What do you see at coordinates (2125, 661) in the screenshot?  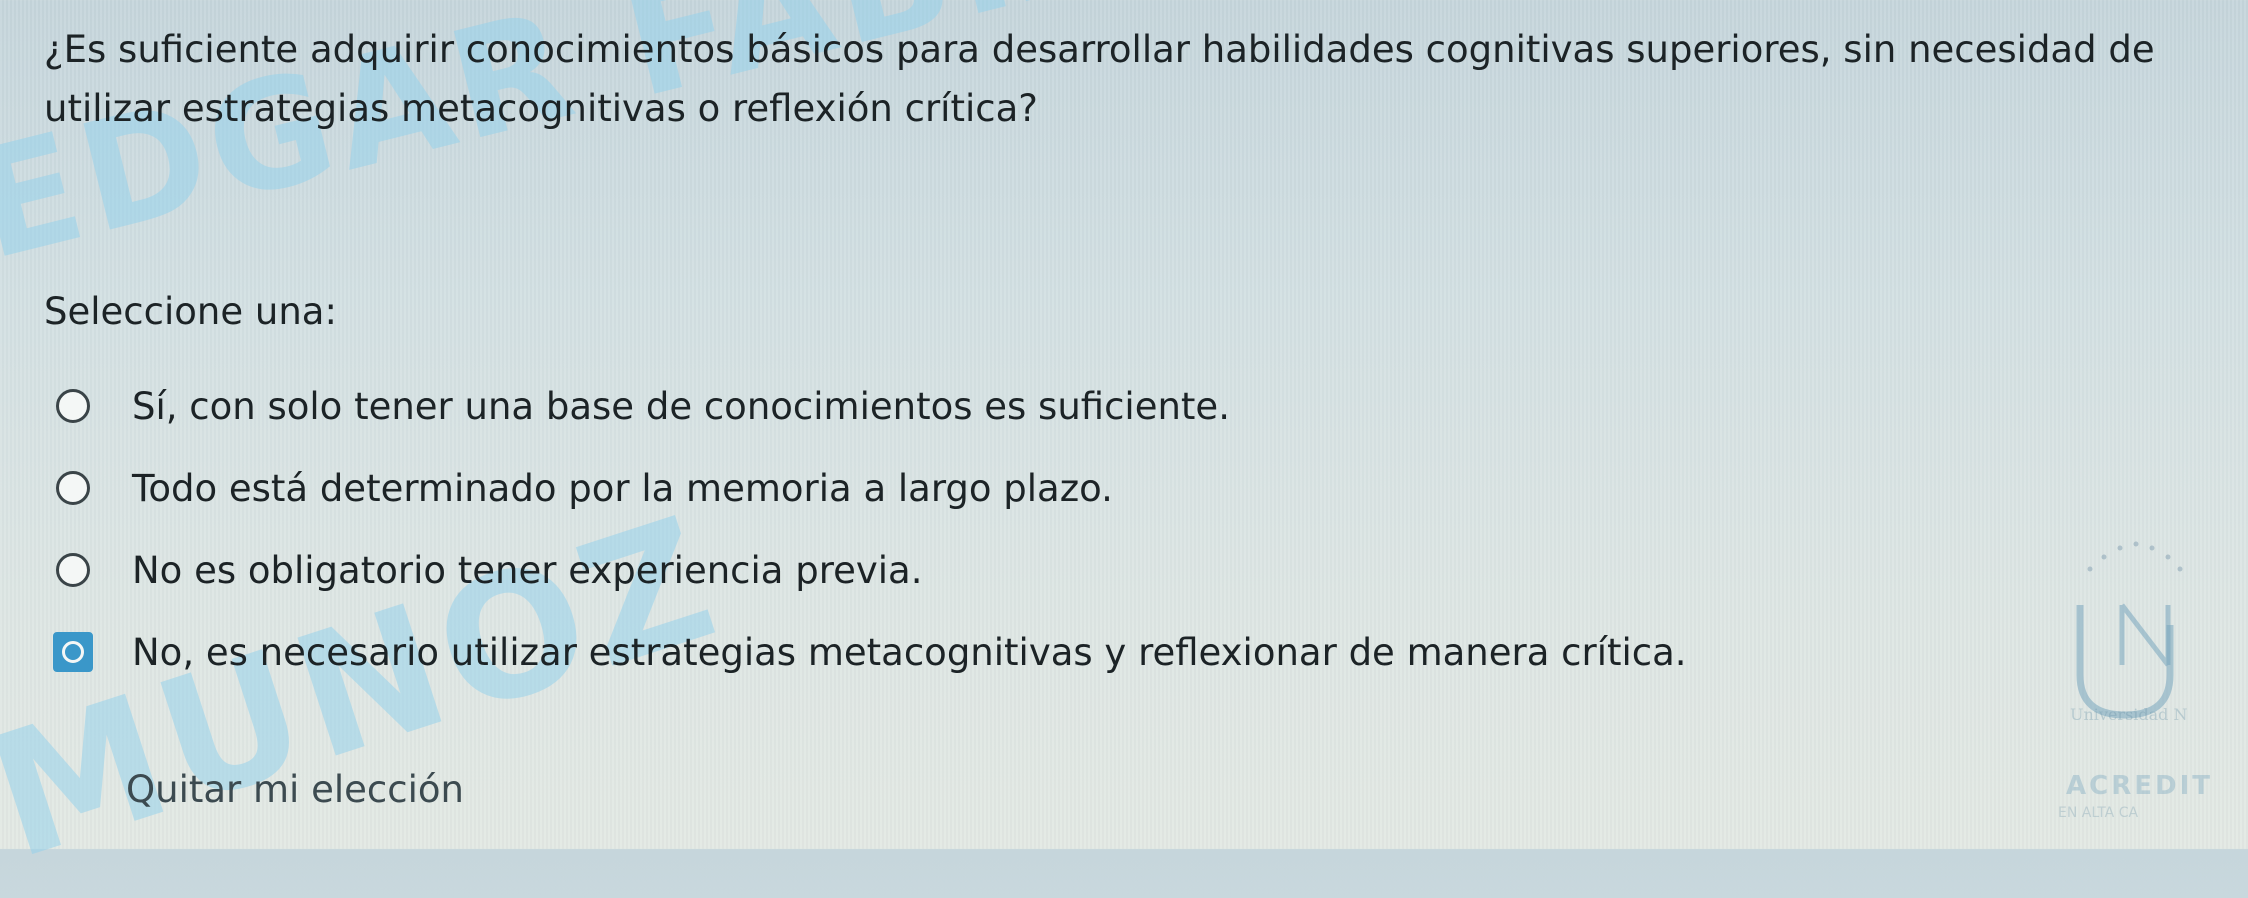 I see `un-logo-icon` at bounding box center [2125, 661].